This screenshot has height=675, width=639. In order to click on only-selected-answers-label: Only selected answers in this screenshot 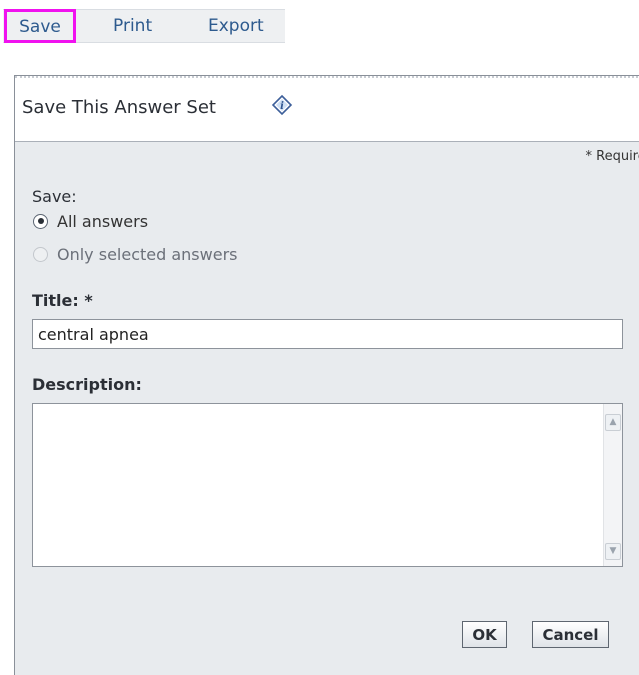, I will do `click(147, 254)`.